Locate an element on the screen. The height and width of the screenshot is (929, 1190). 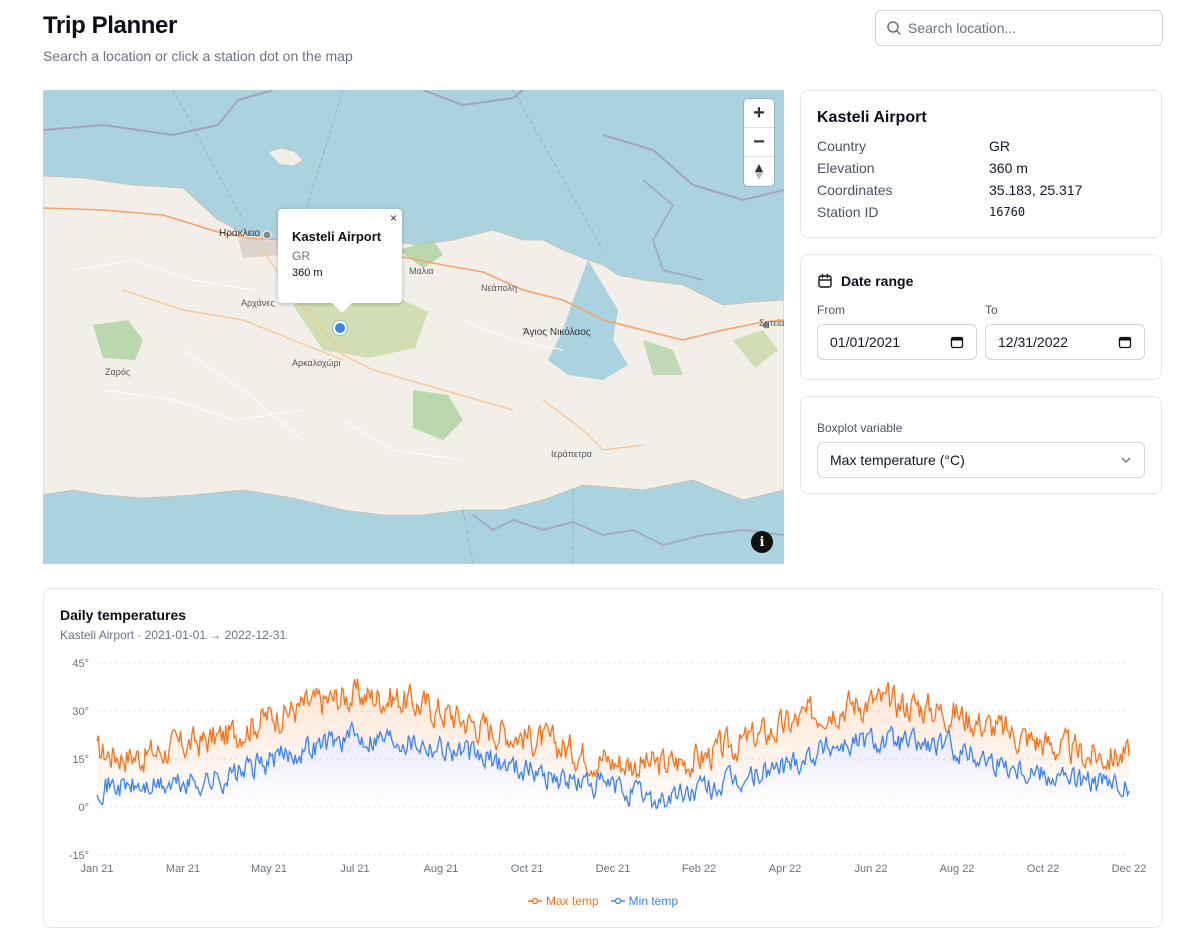
info-row-coordinates: Coordinates 35.183, 25.317 is located at coordinates (981, 190).